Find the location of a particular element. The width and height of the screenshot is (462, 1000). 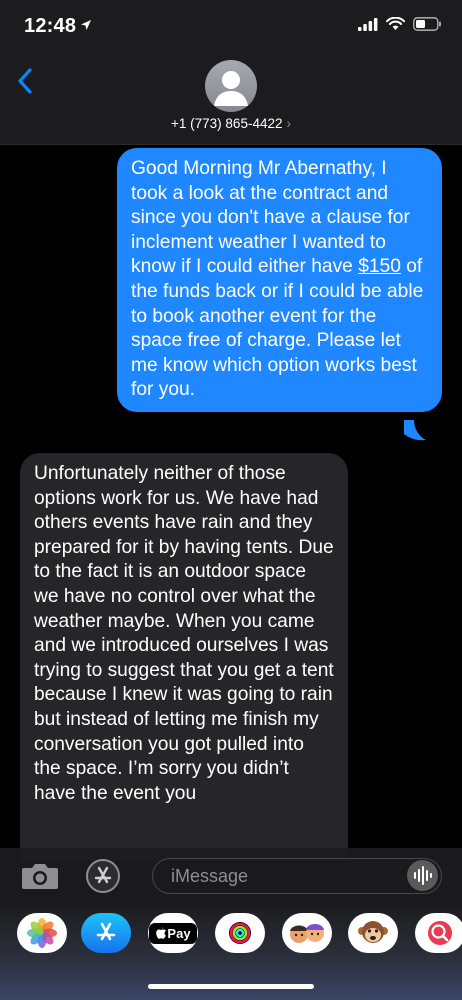

cellular-signal-icon is located at coordinates (368, 26).